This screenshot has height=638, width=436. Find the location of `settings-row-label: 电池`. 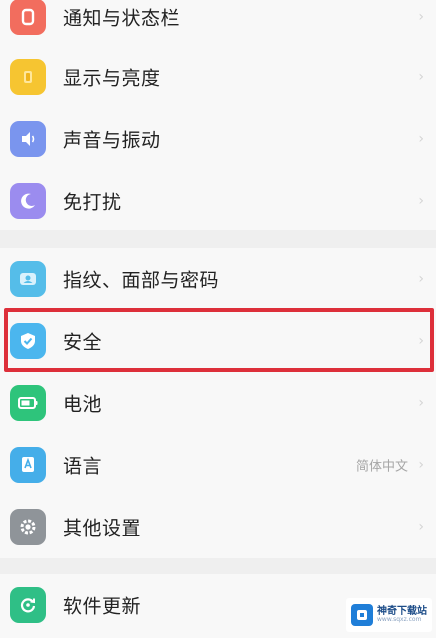

settings-row-label: 电池 is located at coordinates (83, 404).